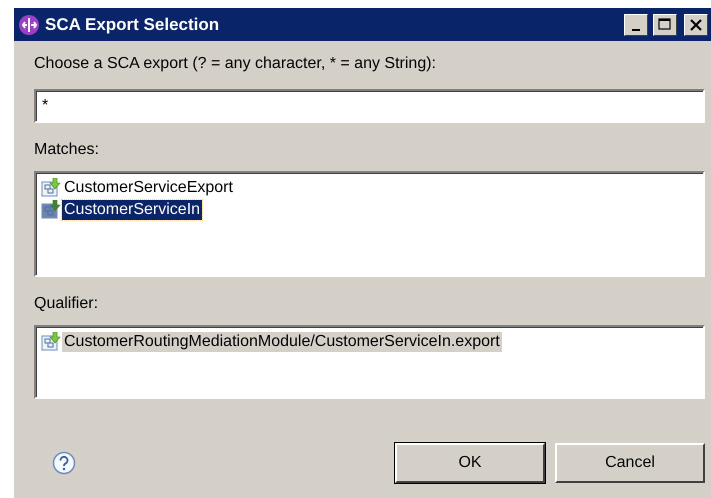 The image size is (711, 498). Describe the element at coordinates (636, 25) in the screenshot. I see `minimize-button` at that location.